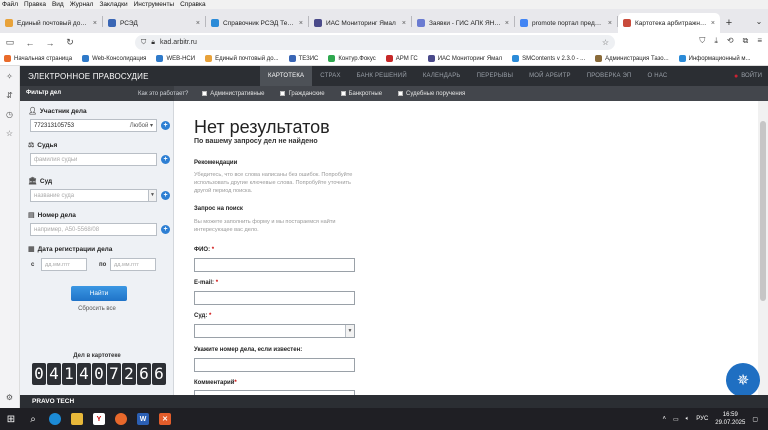  I want to click on file-explorer-icon, so click(77, 419).